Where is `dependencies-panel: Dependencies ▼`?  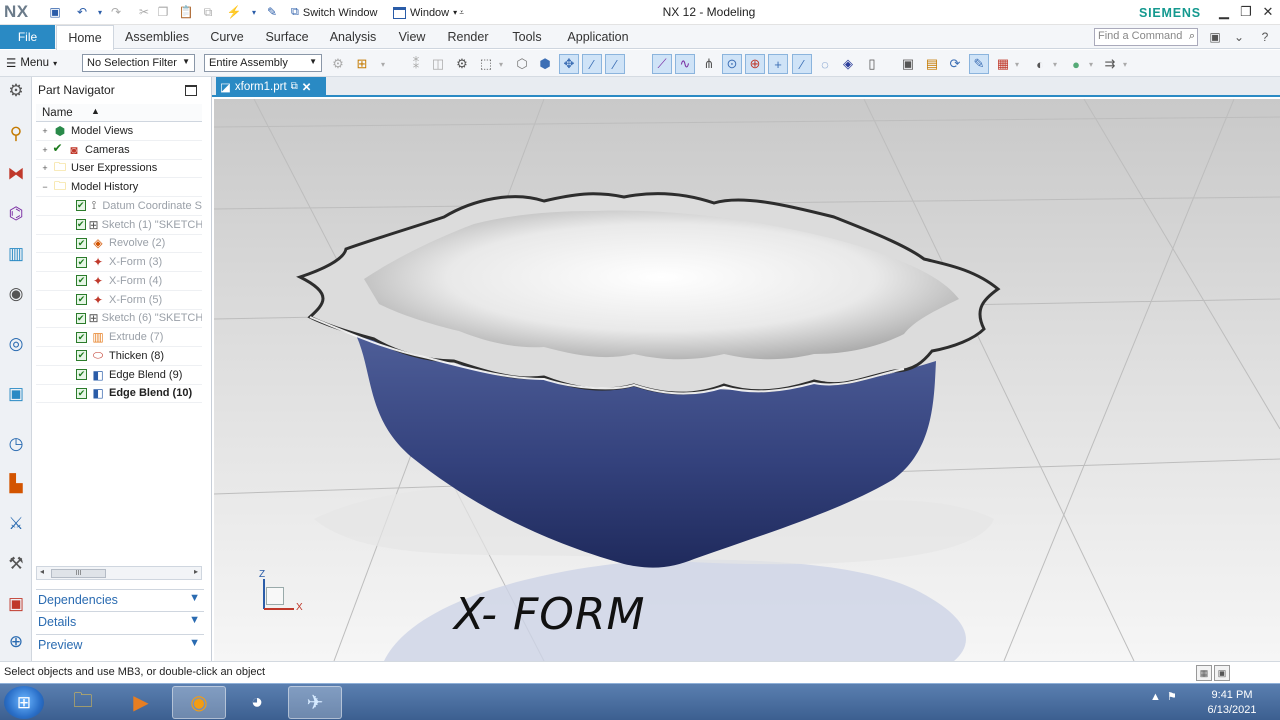
dependencies-panel: Dependencies ▼ is located at coordinates (120, 599).